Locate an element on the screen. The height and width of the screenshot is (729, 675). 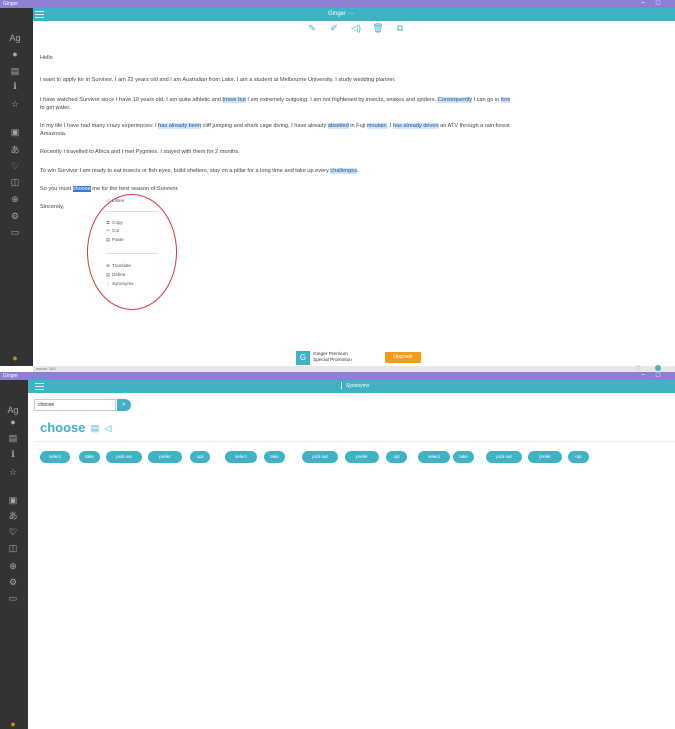
document-paragraph: Amazonia. is located at coordinates (53, 134).